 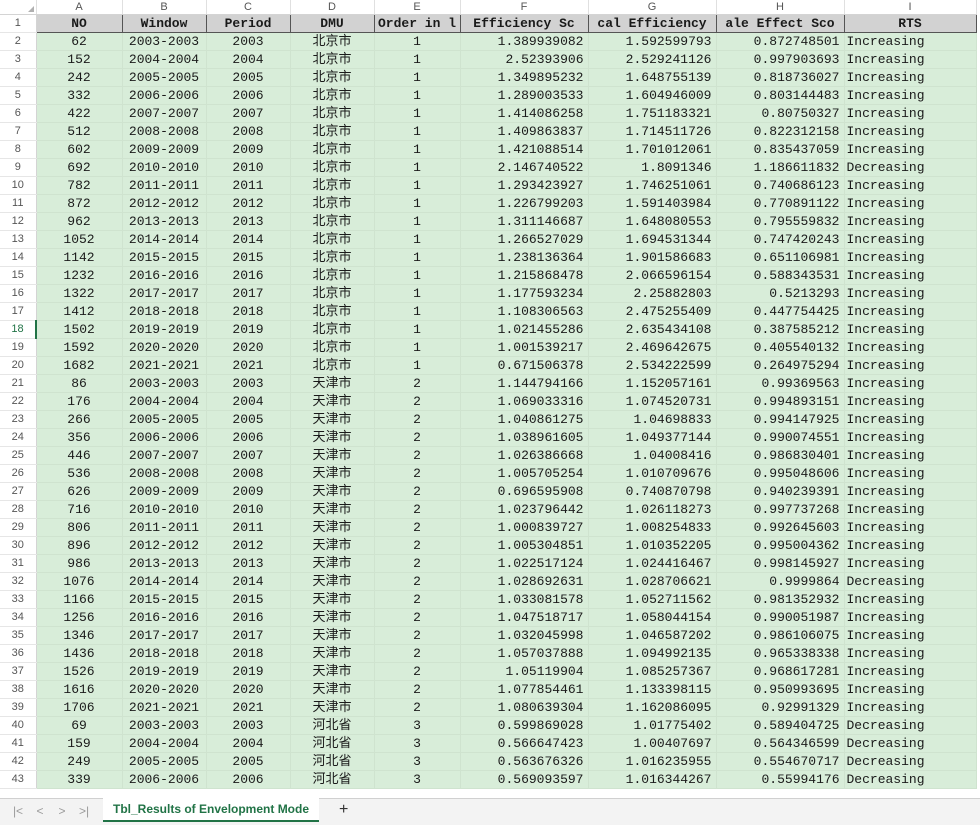 I want to click on row-number: 22, so click(x=18, y=401).